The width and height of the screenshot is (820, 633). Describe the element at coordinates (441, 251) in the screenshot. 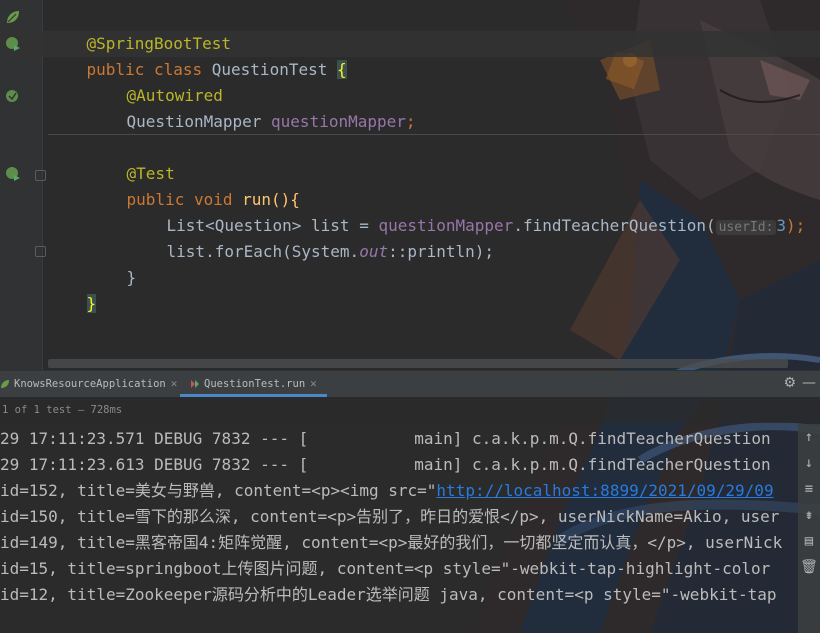

I see `code-token: ::println);` at that location.